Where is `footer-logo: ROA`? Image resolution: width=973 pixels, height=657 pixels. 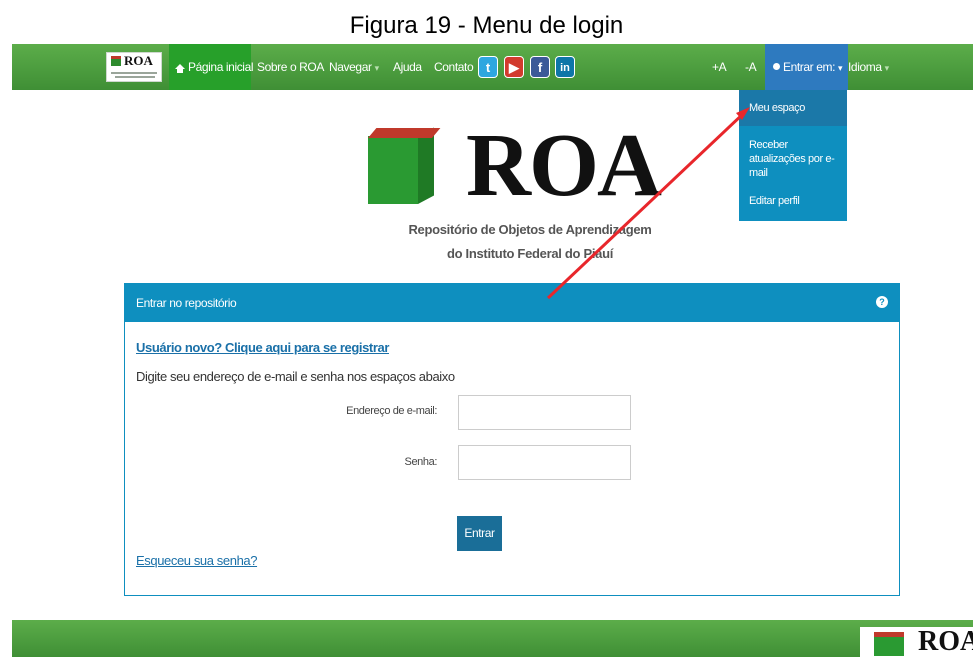 footer-logo: ROA is located at coordinates (916, 641).